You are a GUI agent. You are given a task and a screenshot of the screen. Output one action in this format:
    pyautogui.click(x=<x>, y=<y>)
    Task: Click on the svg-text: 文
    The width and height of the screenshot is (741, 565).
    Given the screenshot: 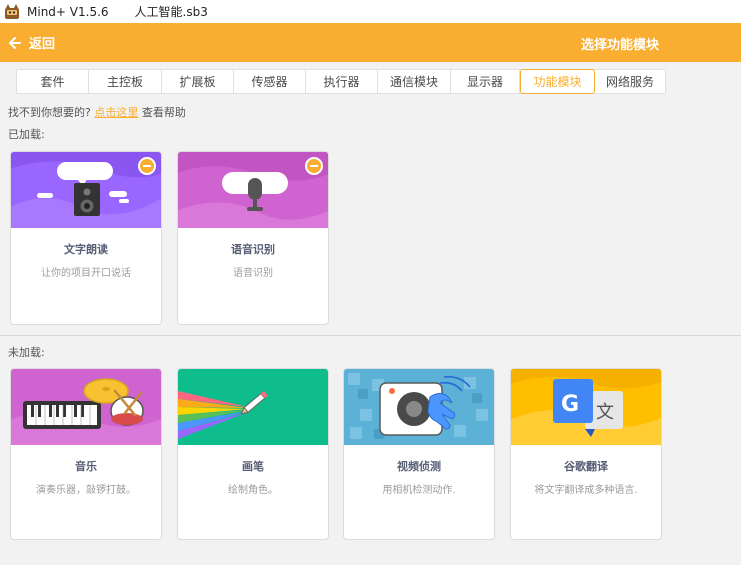 What is the action you would take?
    pyautogui.click(x=605, y=412)
    